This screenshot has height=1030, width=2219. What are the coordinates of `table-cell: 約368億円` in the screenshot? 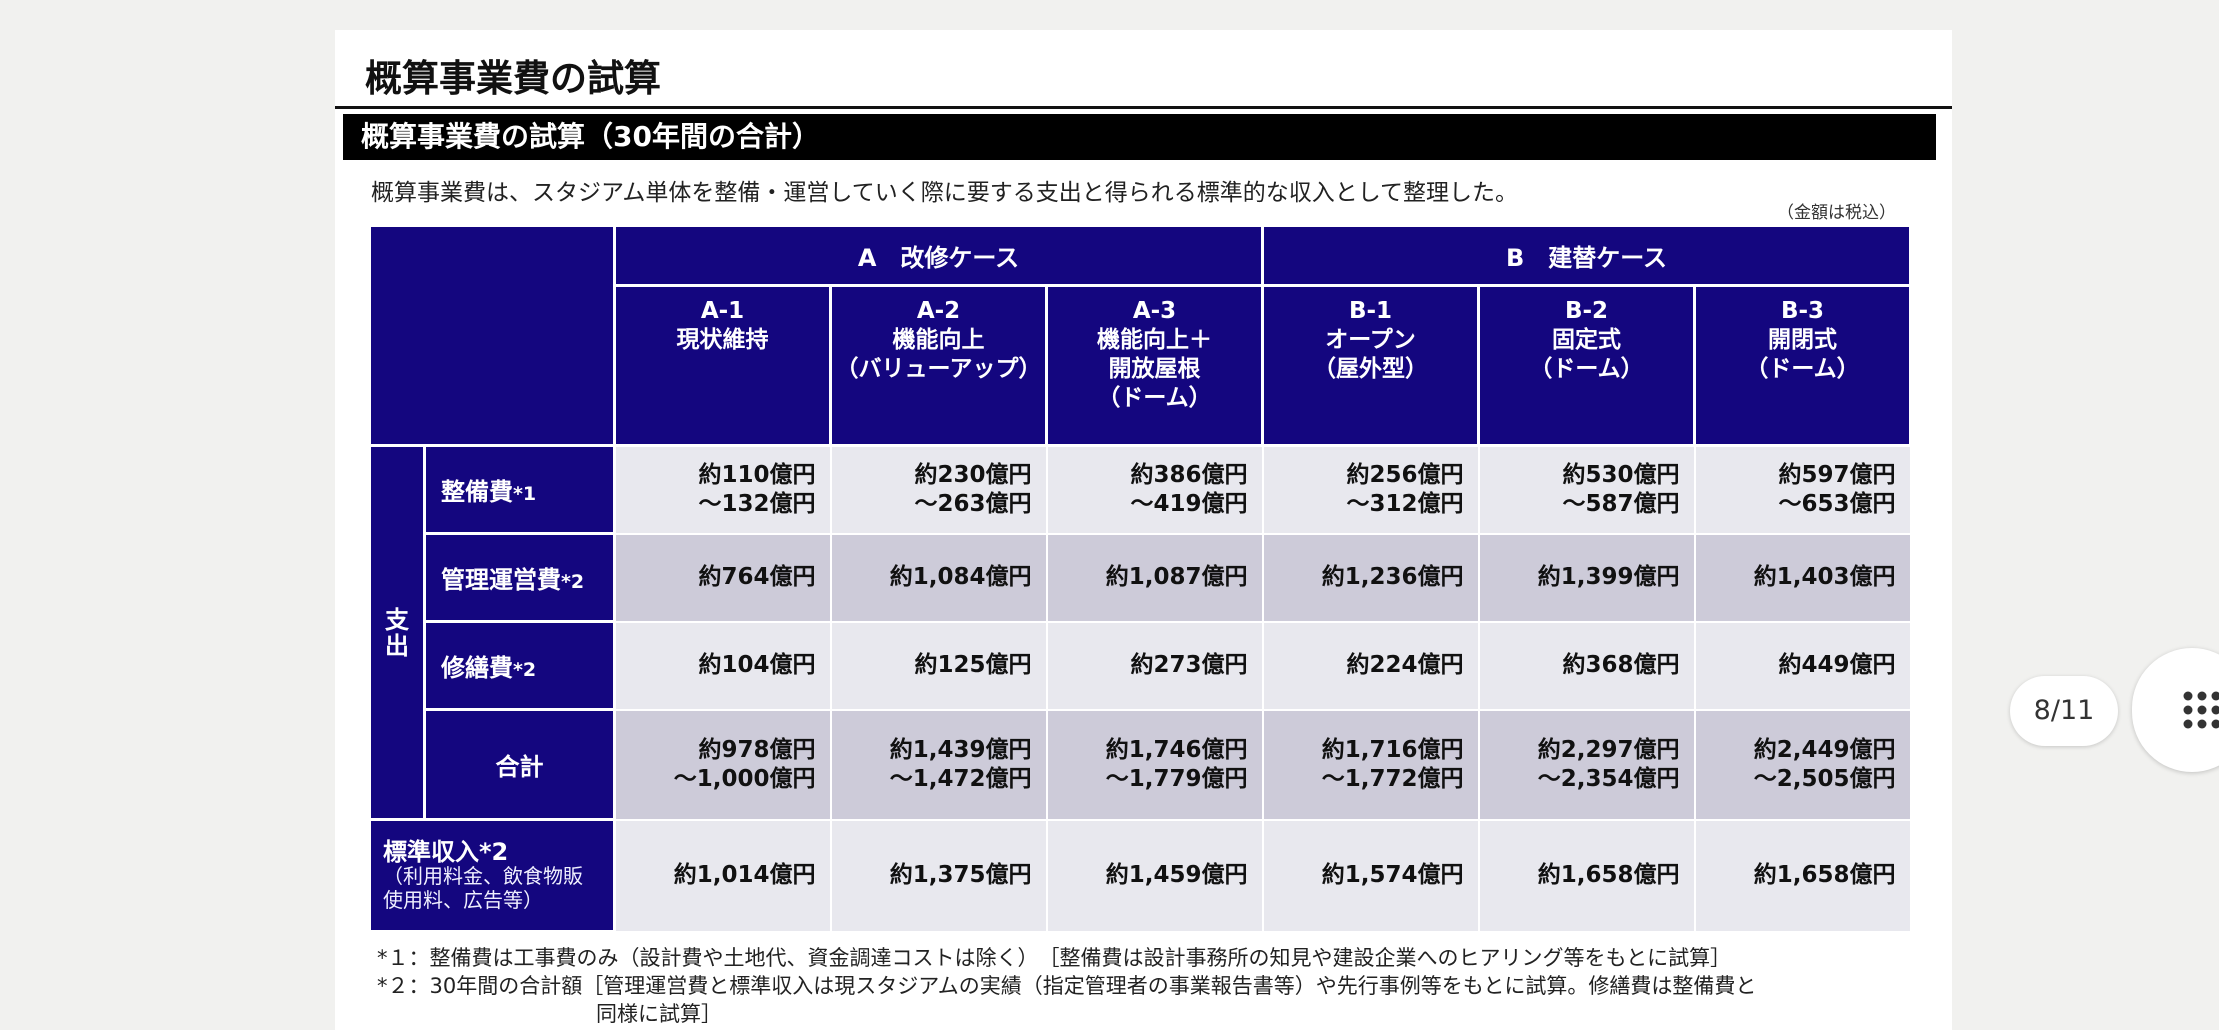 It's located at (1587, 666).